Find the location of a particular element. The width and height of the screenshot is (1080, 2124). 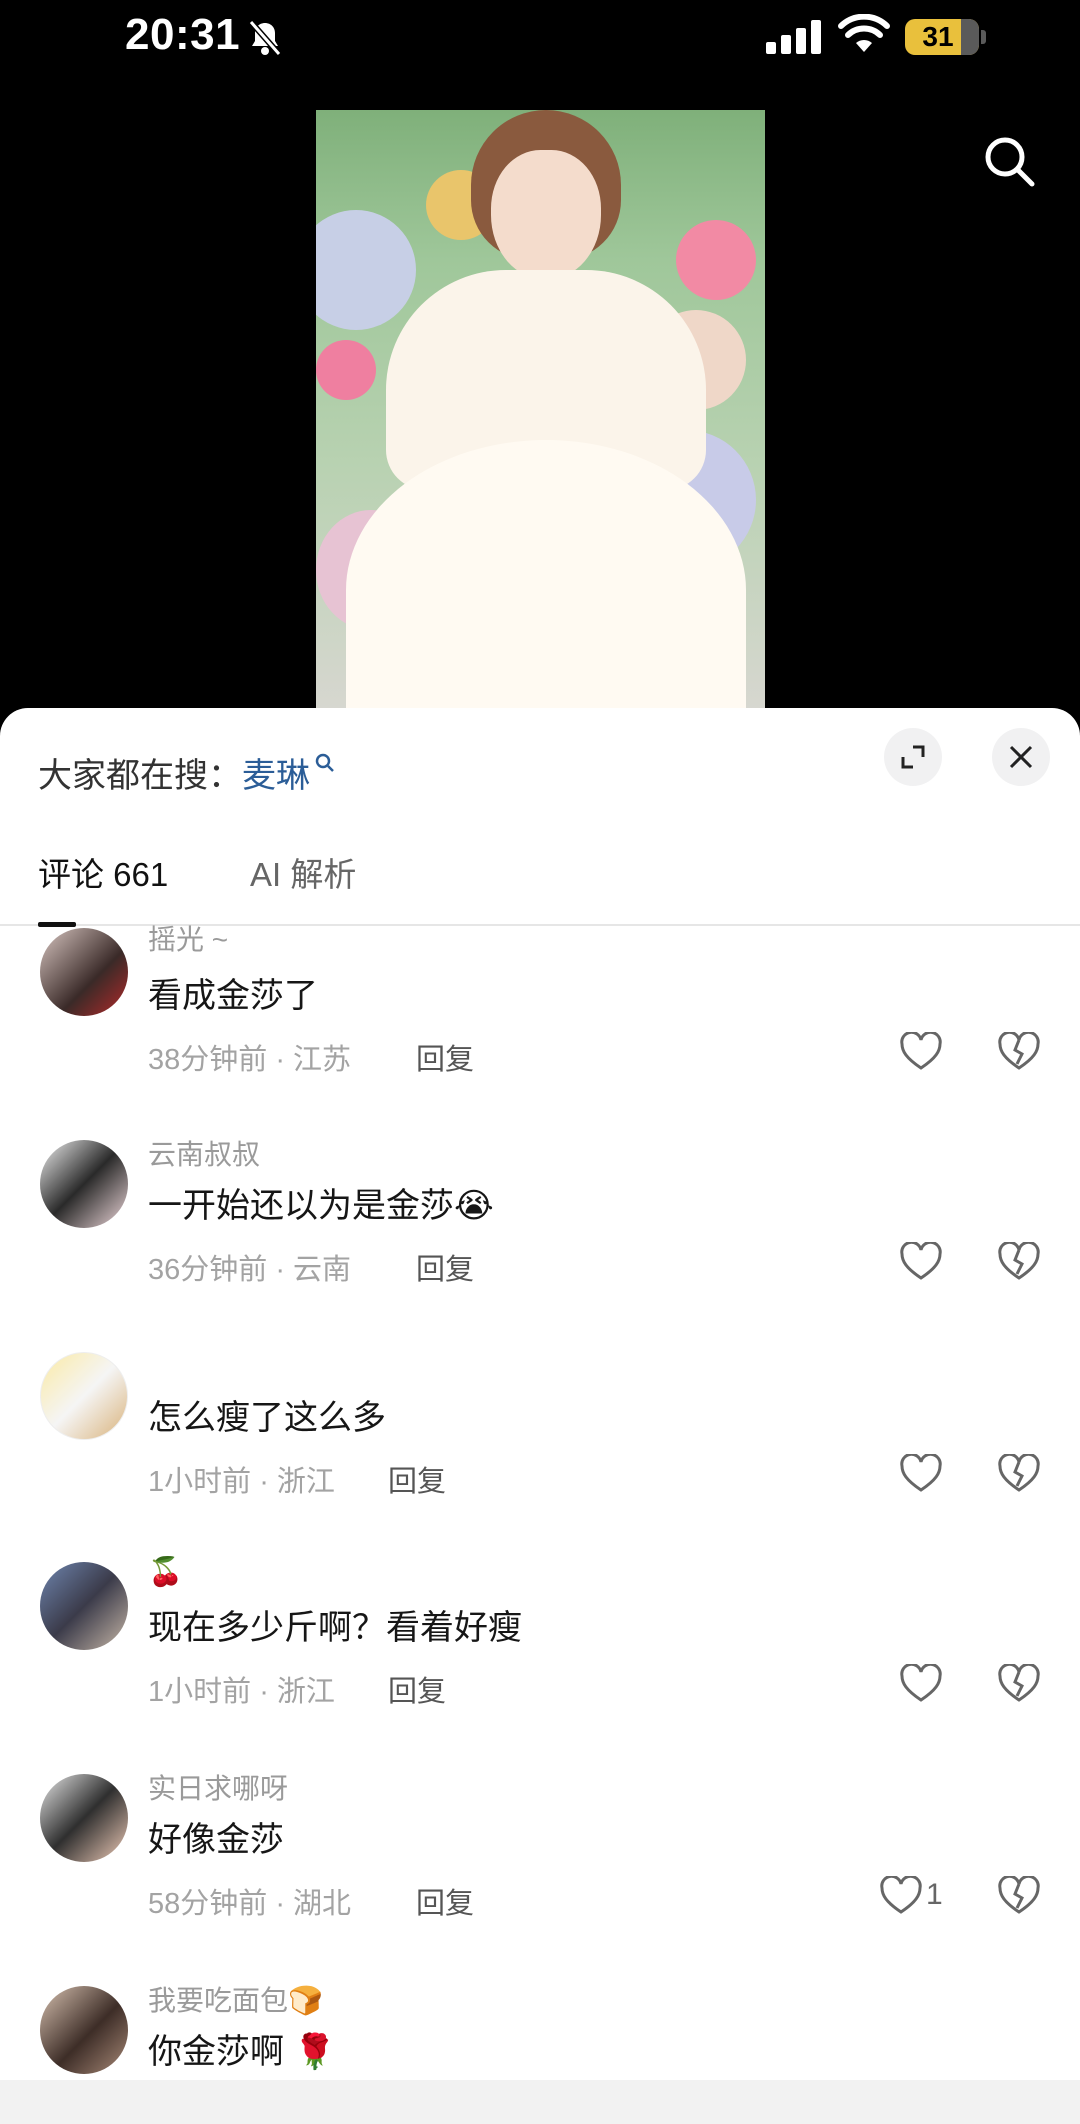

person-face is located at coordinates (546, 215).